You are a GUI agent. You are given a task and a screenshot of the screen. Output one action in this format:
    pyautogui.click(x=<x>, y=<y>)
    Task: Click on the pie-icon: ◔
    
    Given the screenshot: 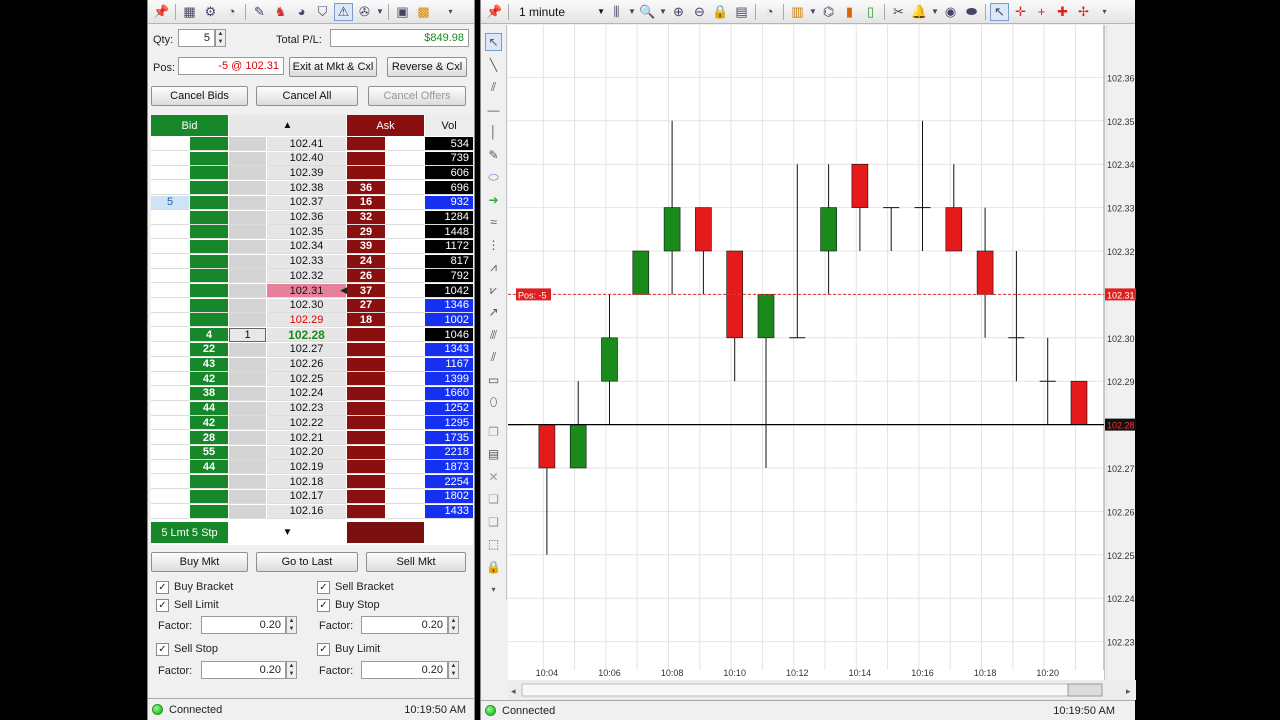 What is the action you would take?
    pyautogui.click(x=231, y=12)
    